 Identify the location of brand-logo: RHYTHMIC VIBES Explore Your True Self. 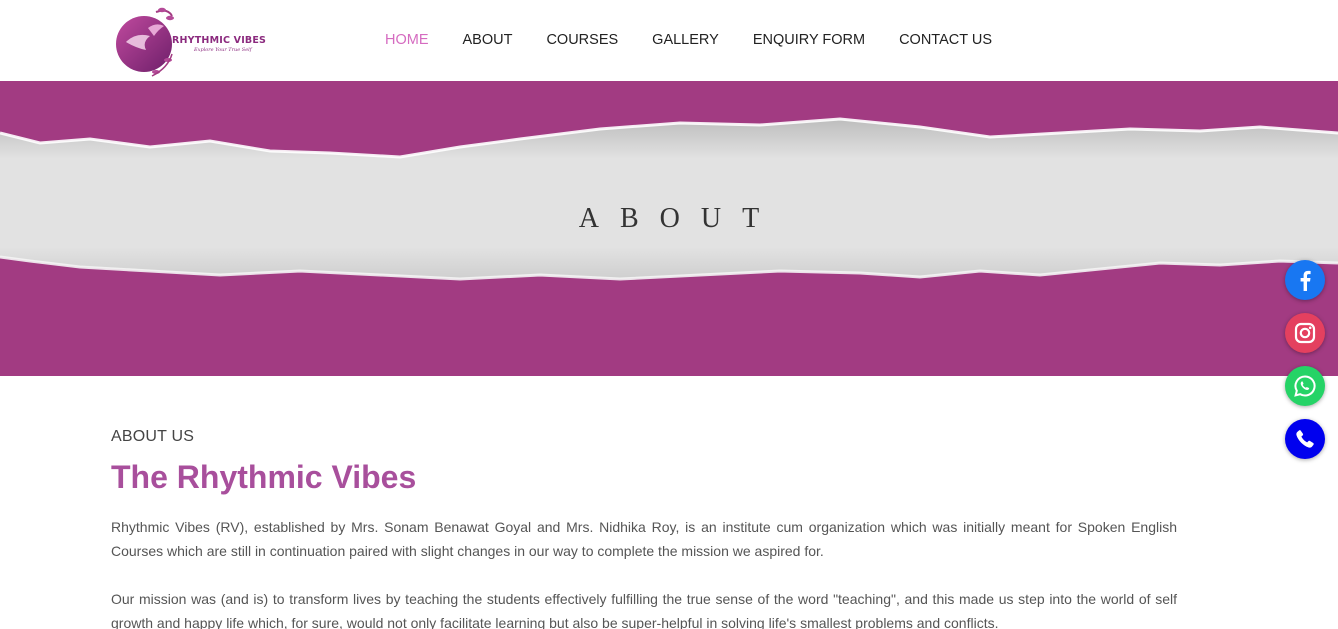
(189, 41).